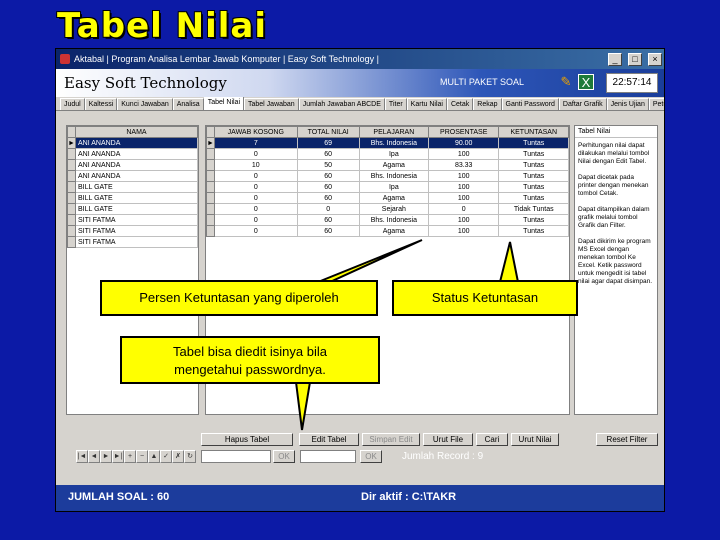  What do you see at coordinates (303, 406) in the screenshot?
I see `pointer-edit` at bounding box center [303, 406].